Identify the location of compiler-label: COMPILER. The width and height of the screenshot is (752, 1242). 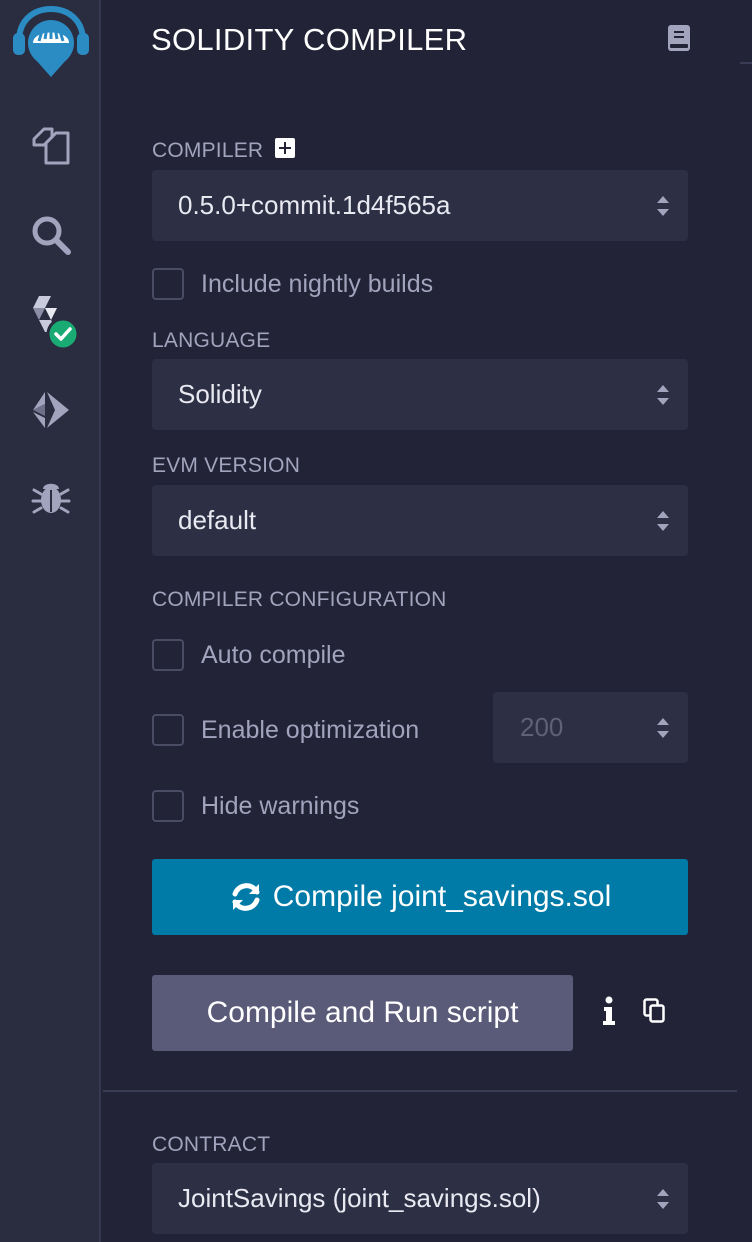
(208, 150).